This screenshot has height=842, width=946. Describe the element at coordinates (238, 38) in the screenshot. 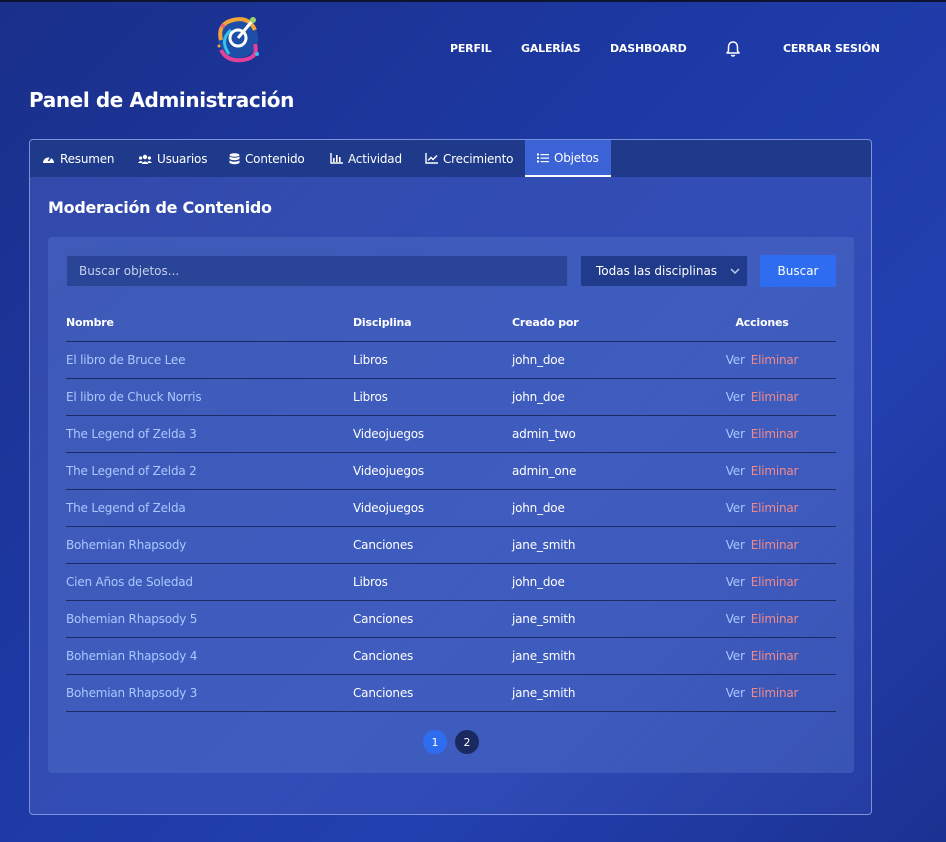

I see `app-logo` at that location.